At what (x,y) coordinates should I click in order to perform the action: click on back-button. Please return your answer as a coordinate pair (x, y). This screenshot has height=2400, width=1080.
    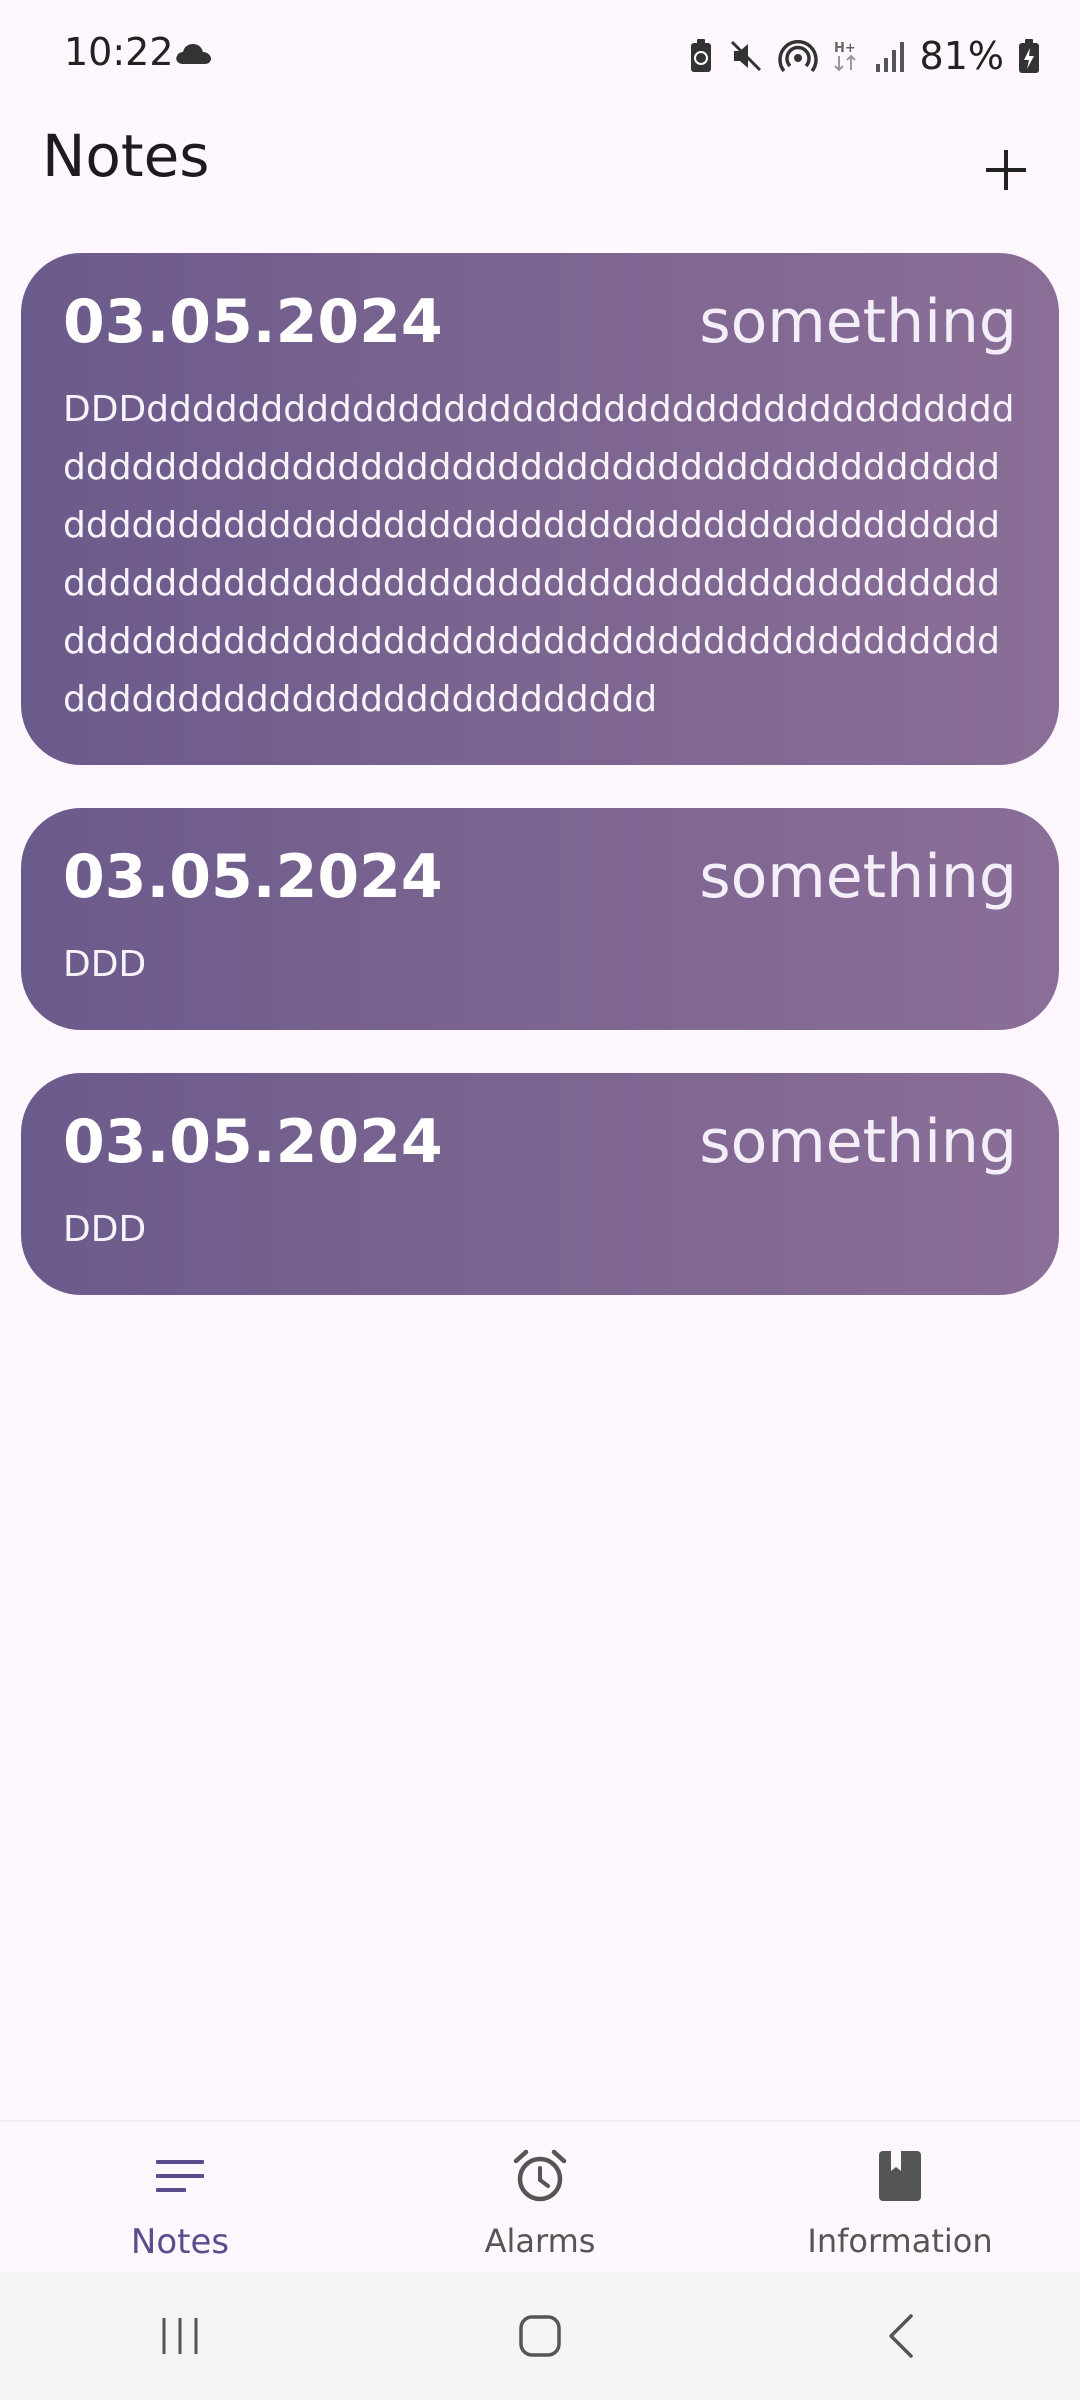
    Looking at the image, I should click on (900, 2336).